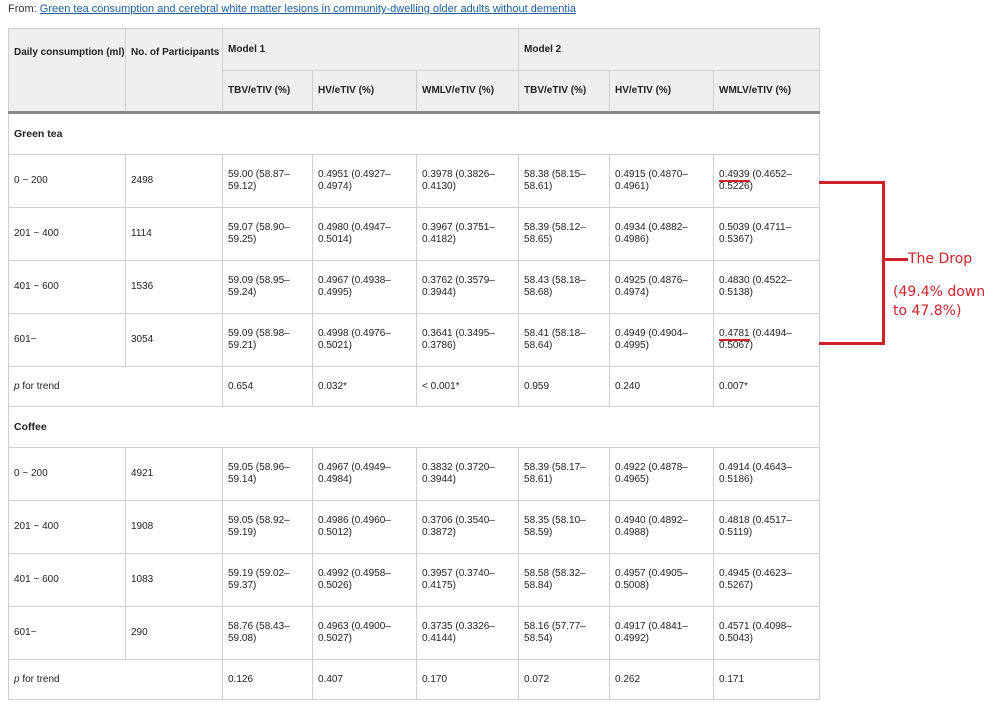 This screenshot has height=716, width=1000. What do you see at coordinates (662, 474) in the screenshot?
I see `data-cell: 0.4922 (0.4878–0.4965)` at bounding box center [662, 474].